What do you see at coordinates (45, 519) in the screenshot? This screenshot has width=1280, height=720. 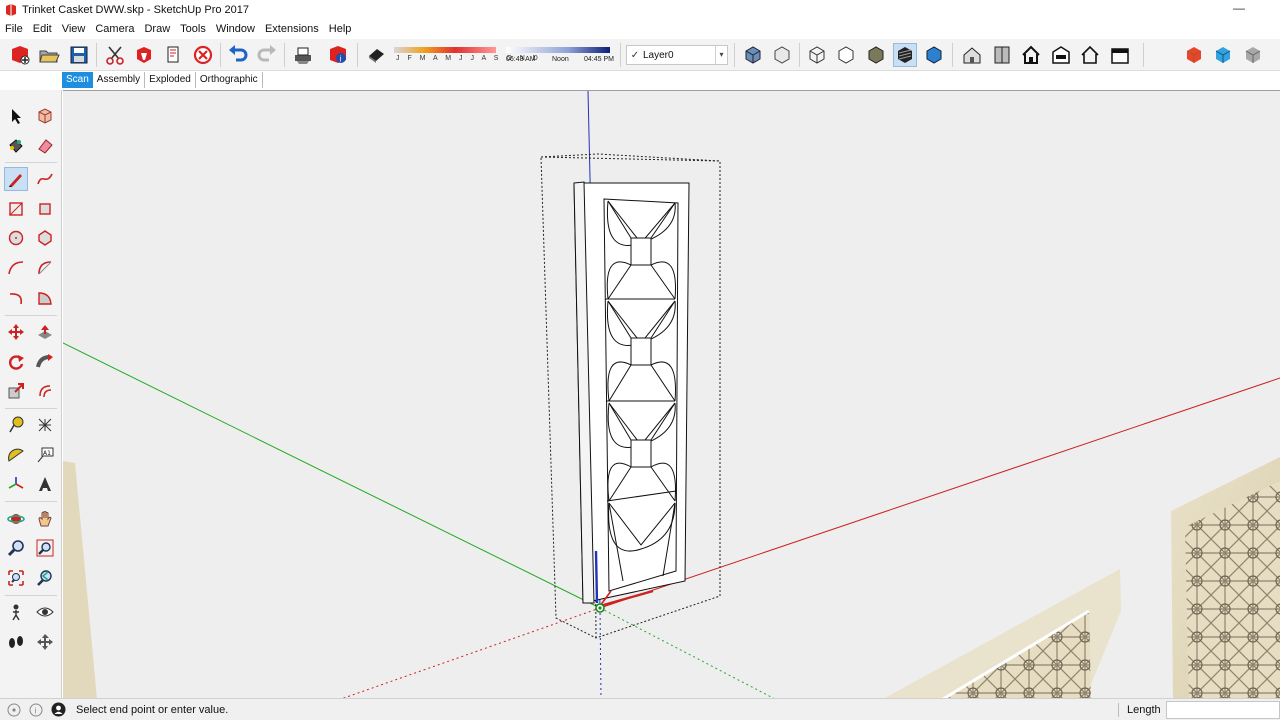 I see `pan-tool` at bounding box center [45, 519].